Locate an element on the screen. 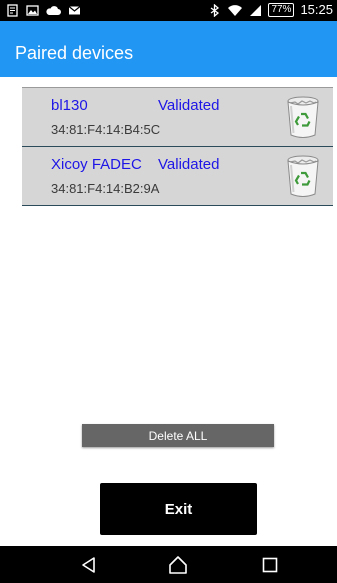  status-bar: 77% 15:25 is located at coordinates (168, 10).